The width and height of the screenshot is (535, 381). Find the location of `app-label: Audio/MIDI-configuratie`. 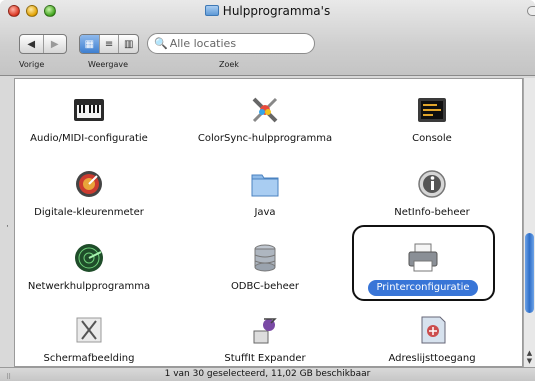

app-label: Audio/MIDI-configuratie is located at coordinates (89, 138).